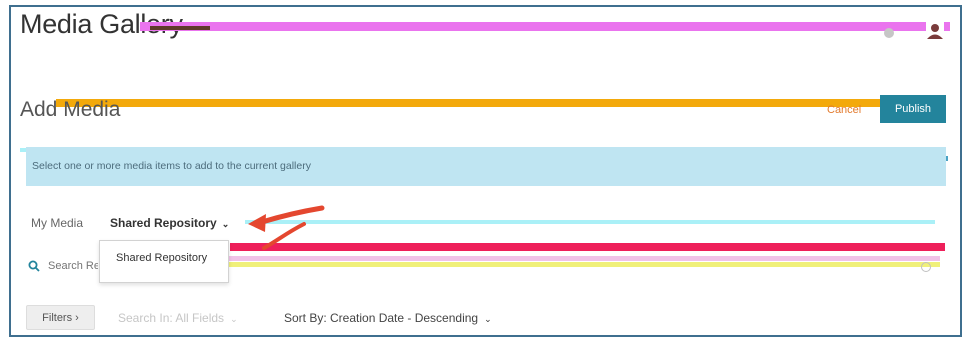 This screenshot has width=967, height=343. What do you see at coordinates (161, 258) in the screenshot?
I see `dropdown-item-shared-repository: Shared Repository` at bounding box center [161, 258].